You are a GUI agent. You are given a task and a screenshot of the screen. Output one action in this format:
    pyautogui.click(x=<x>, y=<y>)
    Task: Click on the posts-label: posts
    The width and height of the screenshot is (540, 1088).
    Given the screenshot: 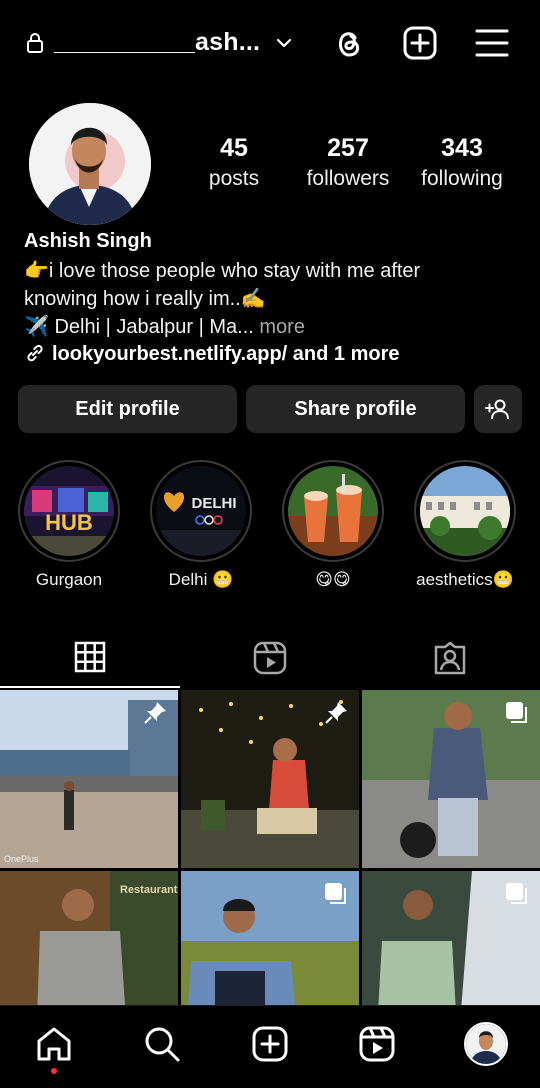 What is the action you would take?
    pyautogui.click(x=234, y=178)
    